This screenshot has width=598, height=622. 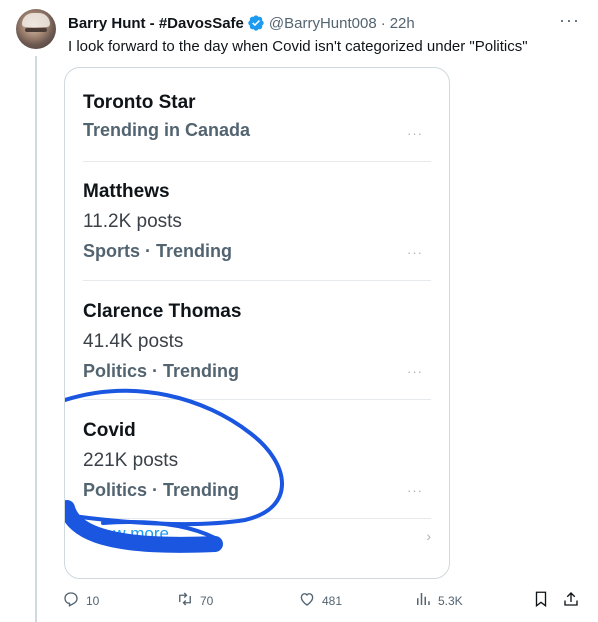 What do you see at coordinates (131, 460) in the screenshot?
I see `trend-post-count: 221K posts` at bounding box center [131, 460].